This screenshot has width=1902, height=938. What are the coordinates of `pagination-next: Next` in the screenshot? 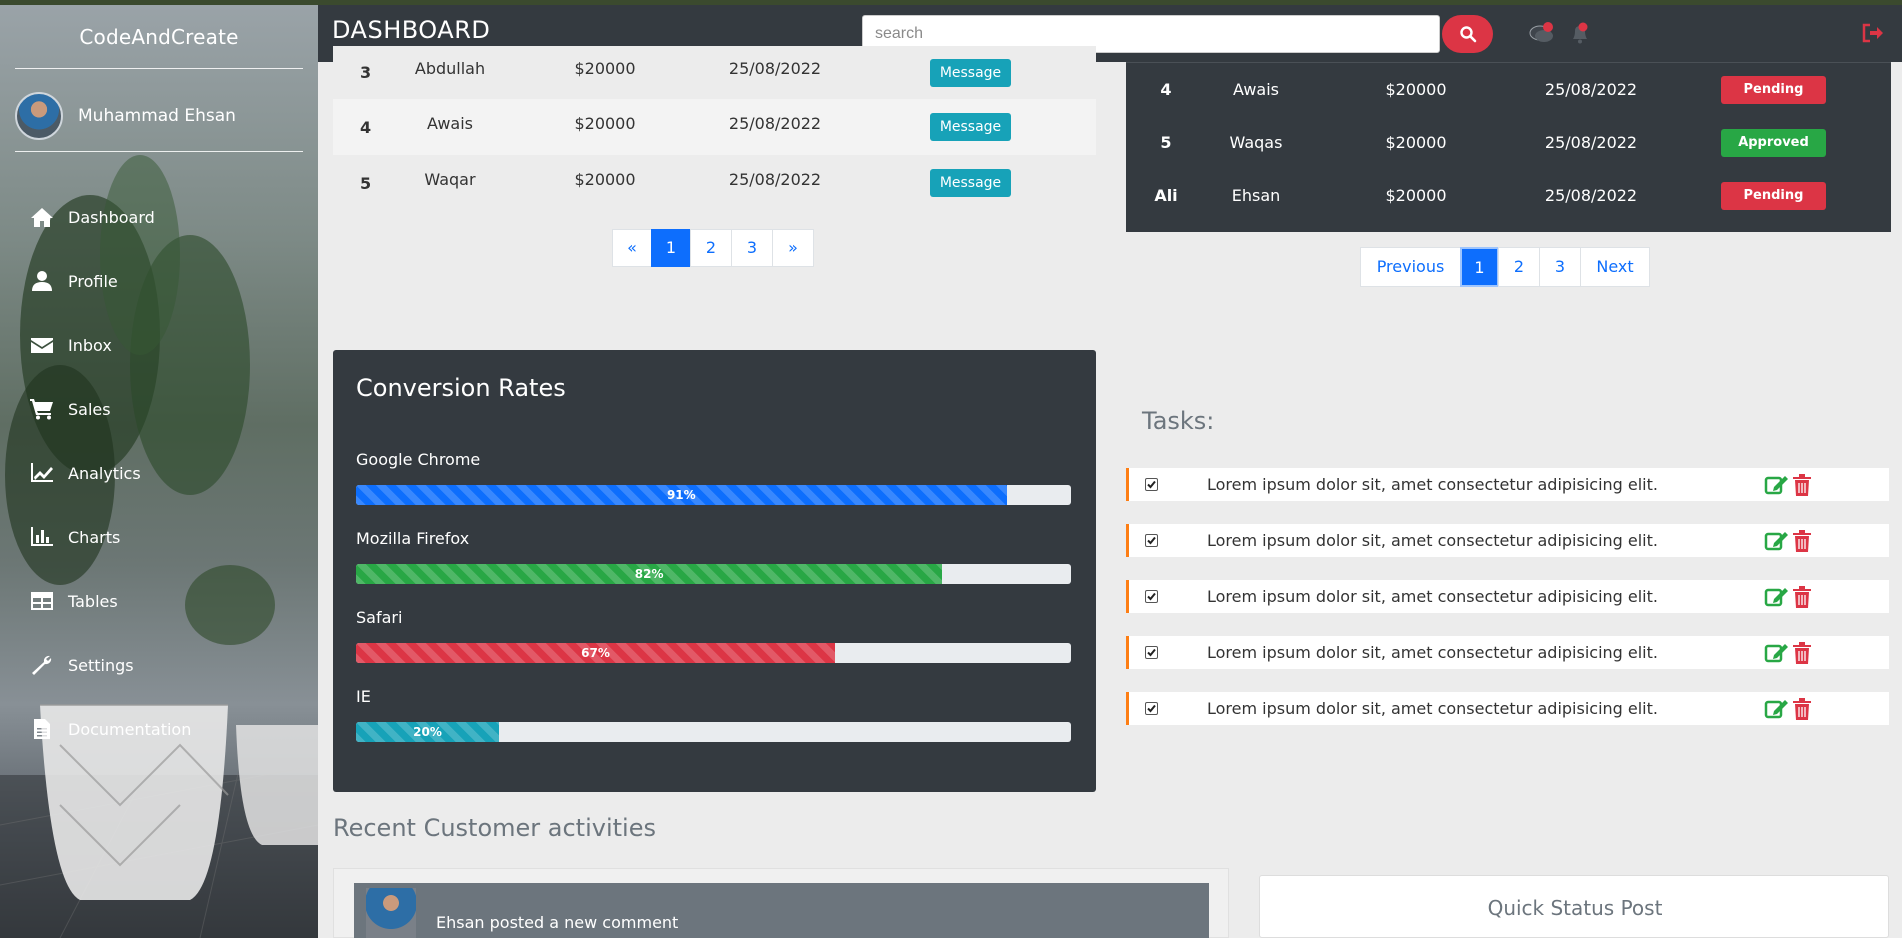 It's located at (1615, 267).